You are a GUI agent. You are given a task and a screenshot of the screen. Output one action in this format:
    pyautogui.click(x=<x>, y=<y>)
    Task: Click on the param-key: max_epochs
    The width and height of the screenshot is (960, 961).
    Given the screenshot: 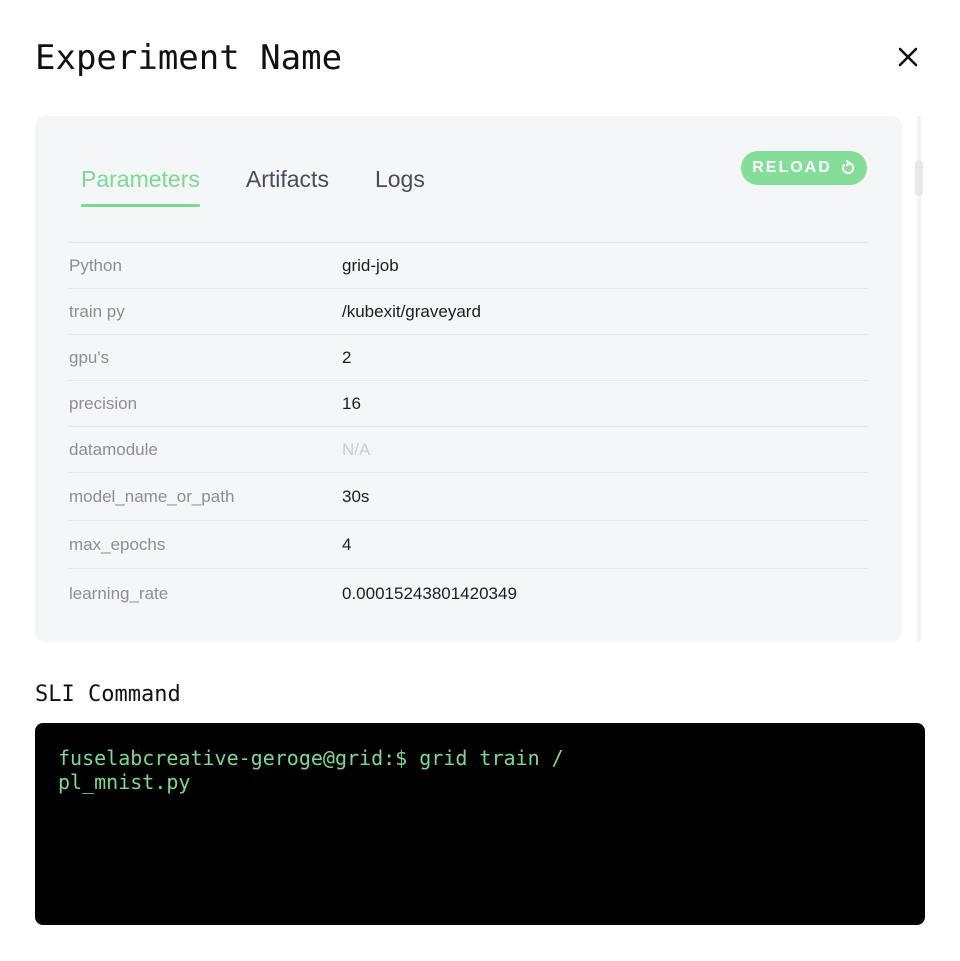 What is the action you would take?
    pyautogui.click(x=117, y=544)
    